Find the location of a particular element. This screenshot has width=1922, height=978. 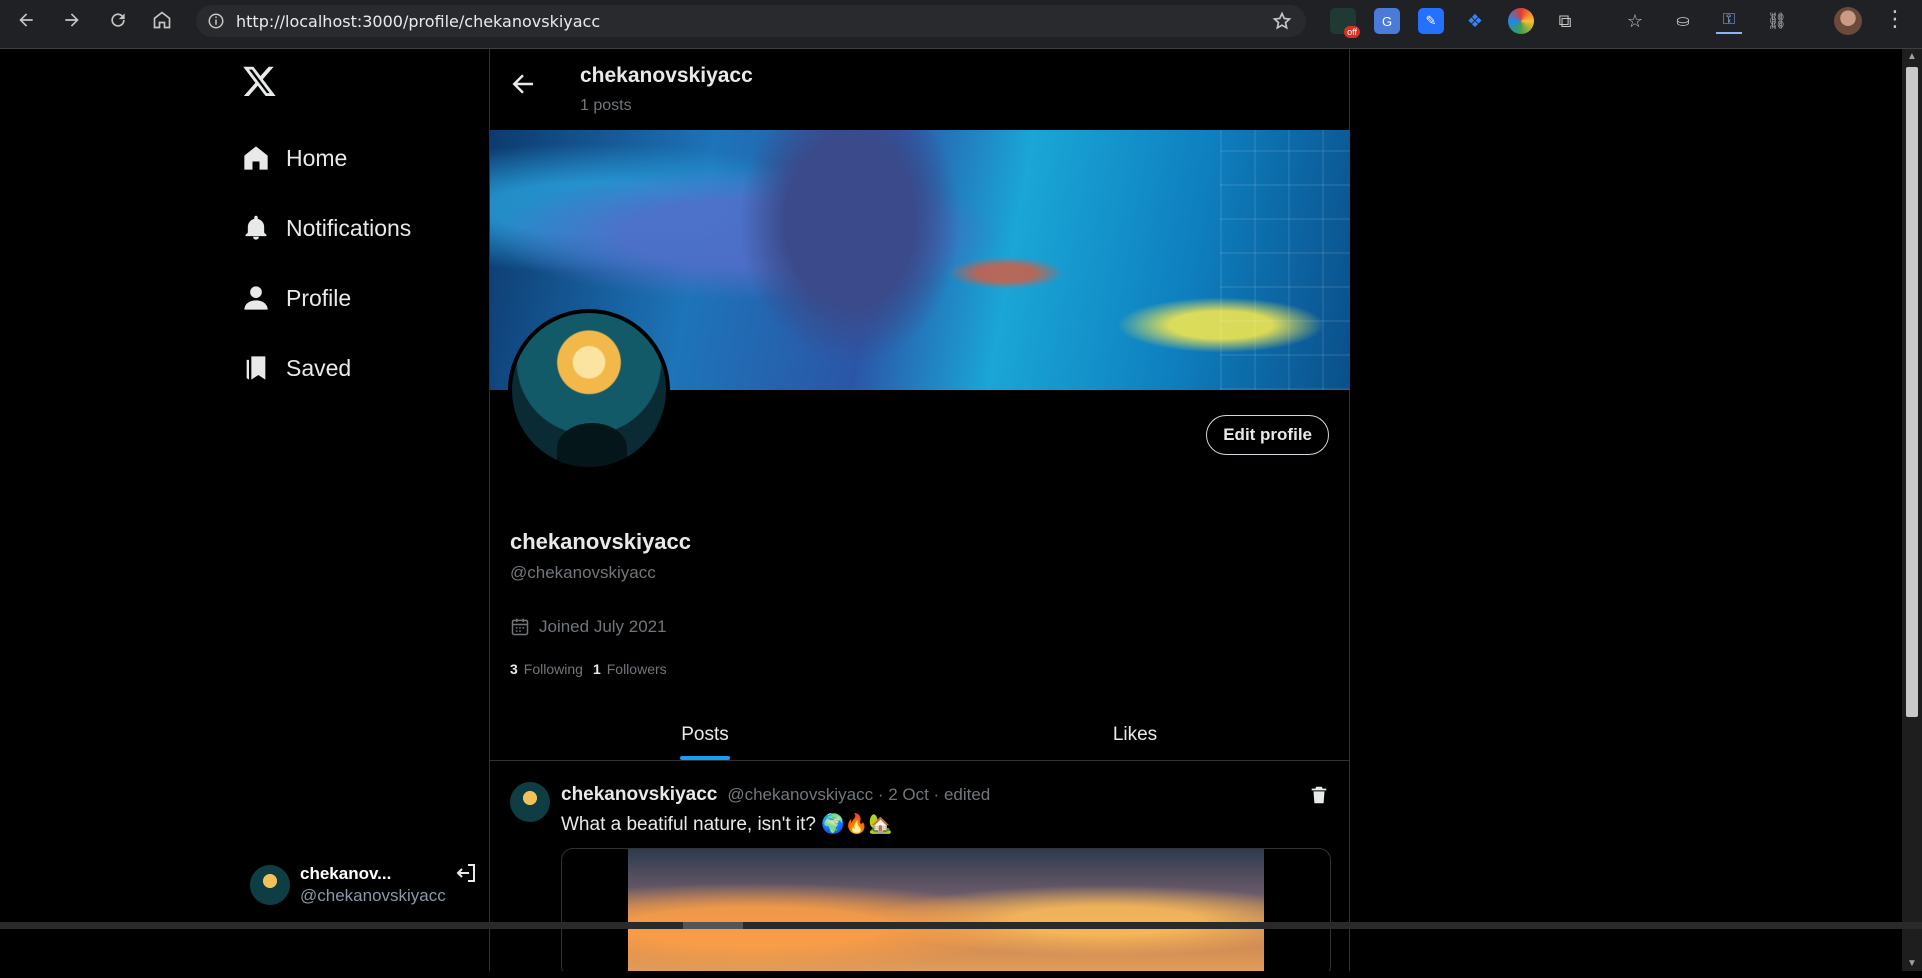

browser-menu-icon: ⋮ is located at coordinates (1895, 19).